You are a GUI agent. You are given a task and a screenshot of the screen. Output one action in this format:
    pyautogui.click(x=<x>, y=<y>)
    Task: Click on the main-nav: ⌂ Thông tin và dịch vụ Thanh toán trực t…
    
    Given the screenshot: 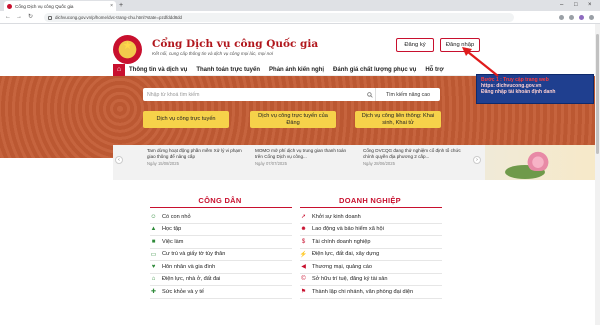 What is the action you would take?
    pyautogui.click(x=299, y=69)
    